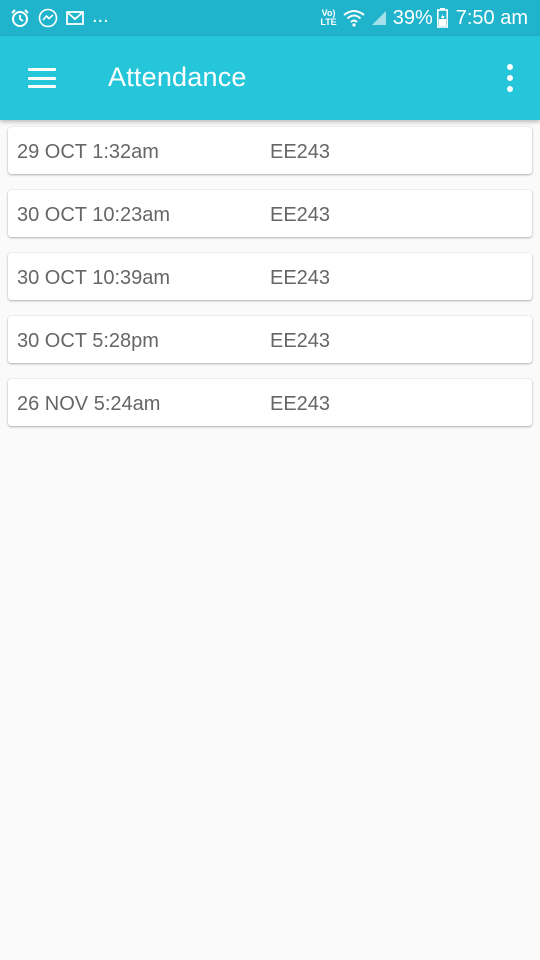 This screenshot has height=960, width=540. I want to click on attendance-record: 30 OCT 5:28pm EE243, so click(270, 339).